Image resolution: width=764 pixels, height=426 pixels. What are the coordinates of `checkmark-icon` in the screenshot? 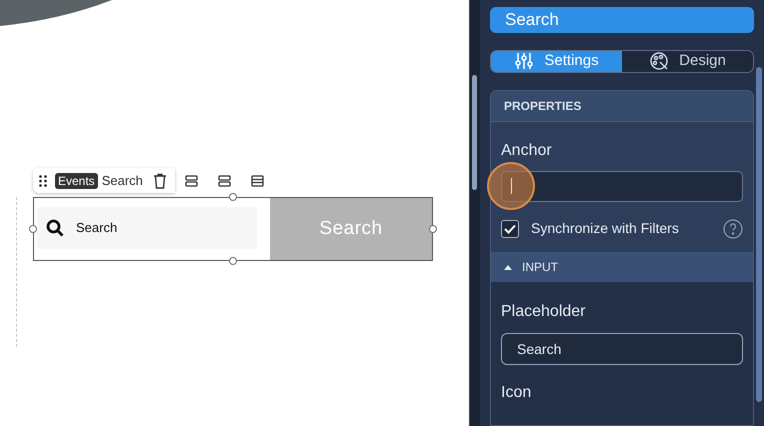 It's located at (510, 229).